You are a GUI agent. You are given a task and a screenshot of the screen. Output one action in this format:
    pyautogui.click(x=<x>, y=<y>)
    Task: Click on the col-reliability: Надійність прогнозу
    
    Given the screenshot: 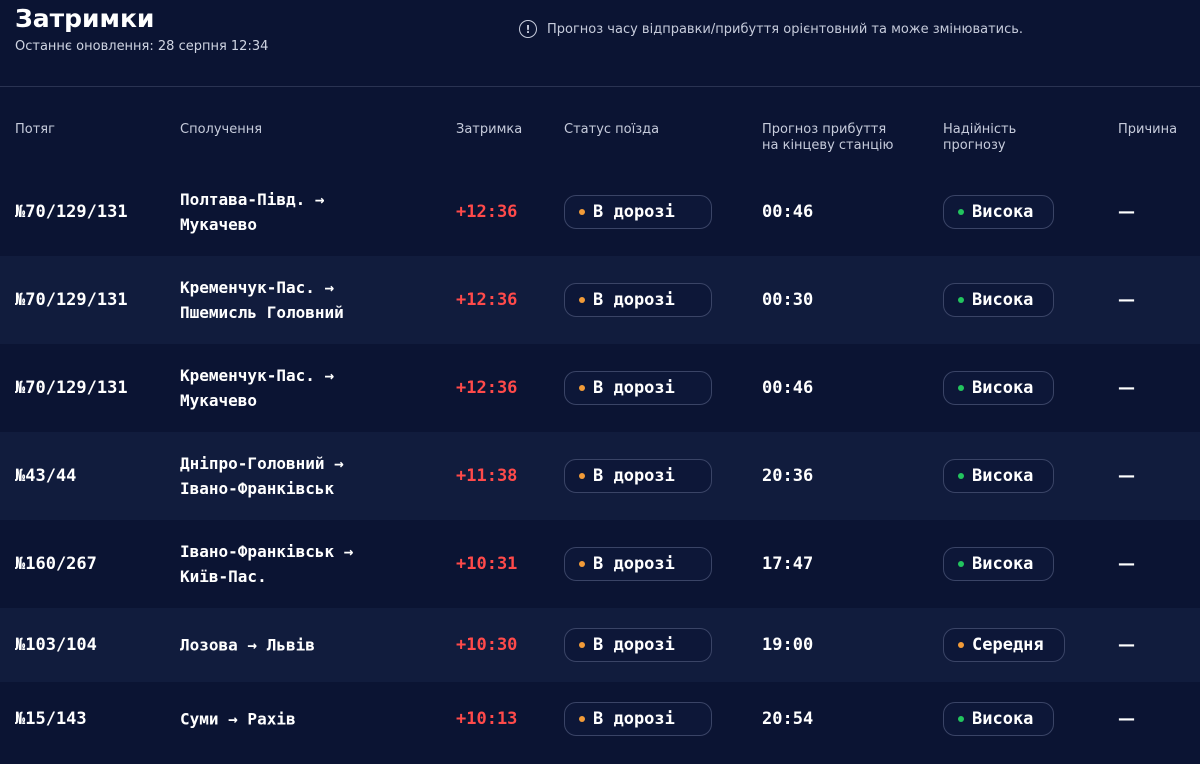 What is the action you would take?
    pyautogui.click(x=979, y=138)
    